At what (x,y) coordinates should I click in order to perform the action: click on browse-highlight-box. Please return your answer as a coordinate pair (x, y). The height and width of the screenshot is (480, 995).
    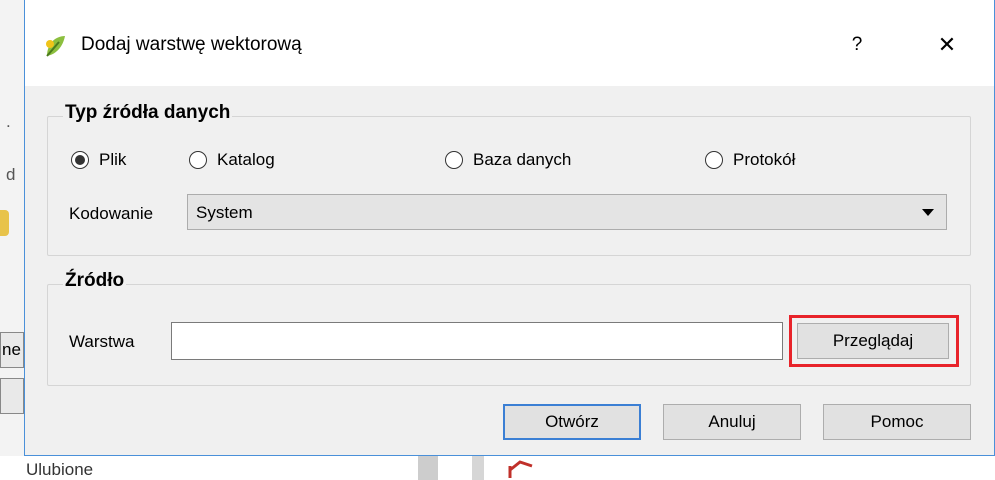
    Looking at the image, I should click on (874, 341).